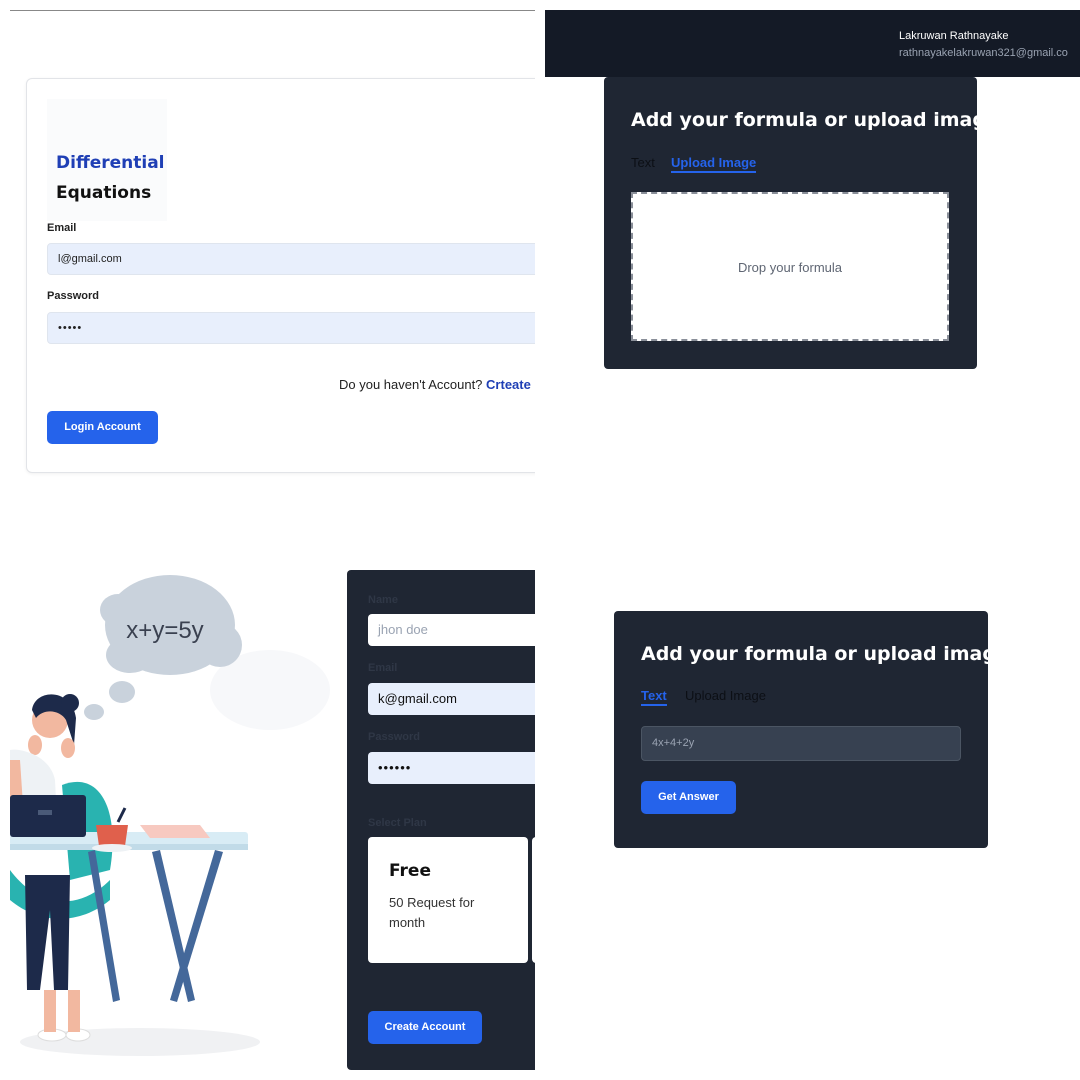  I want to click on dropzone-label: Drop your formula, so click(790, 267).